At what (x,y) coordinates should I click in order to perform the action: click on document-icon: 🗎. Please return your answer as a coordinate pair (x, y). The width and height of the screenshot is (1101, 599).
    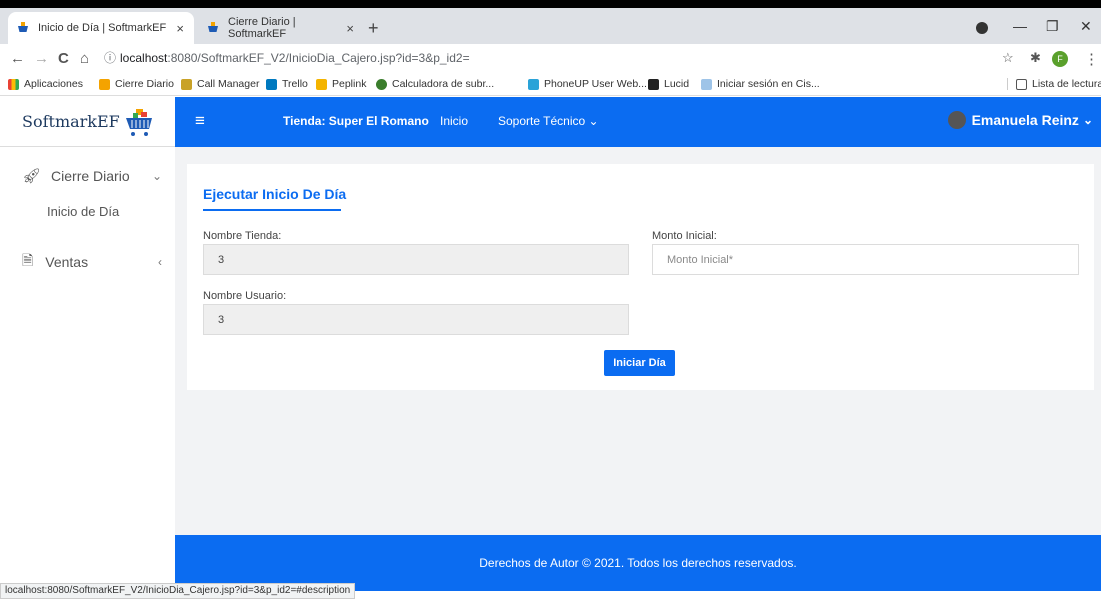
    Looking at the image, I should click on (28, 260).